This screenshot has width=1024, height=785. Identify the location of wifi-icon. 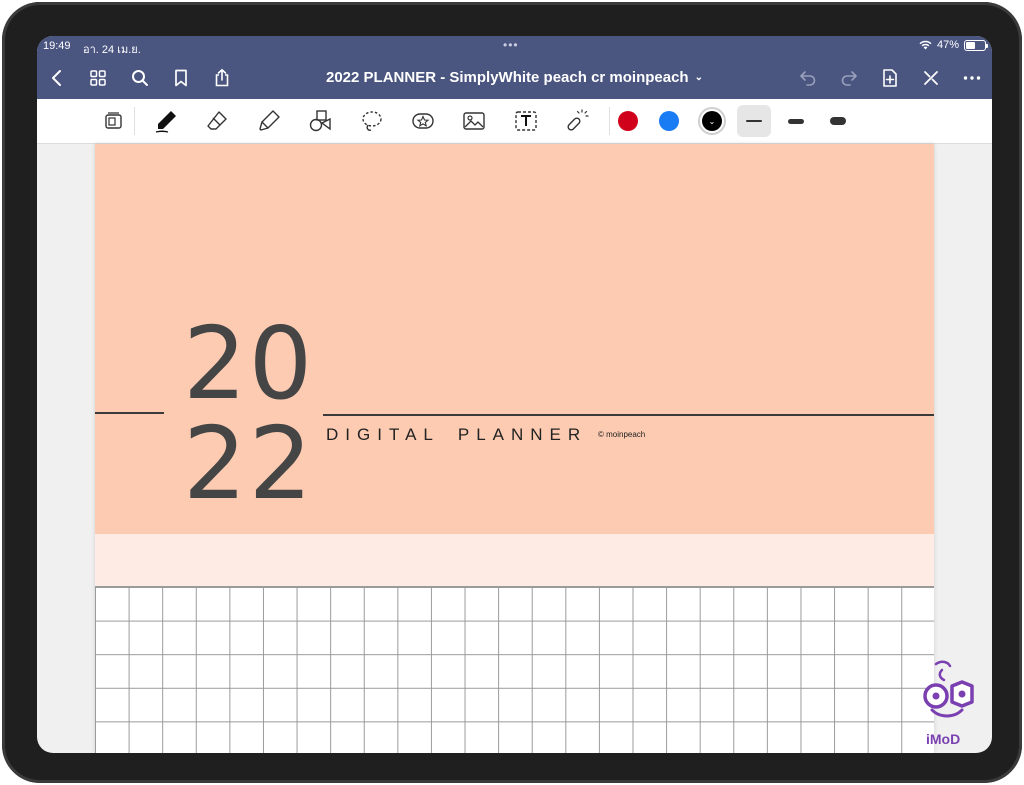
(925, 45).